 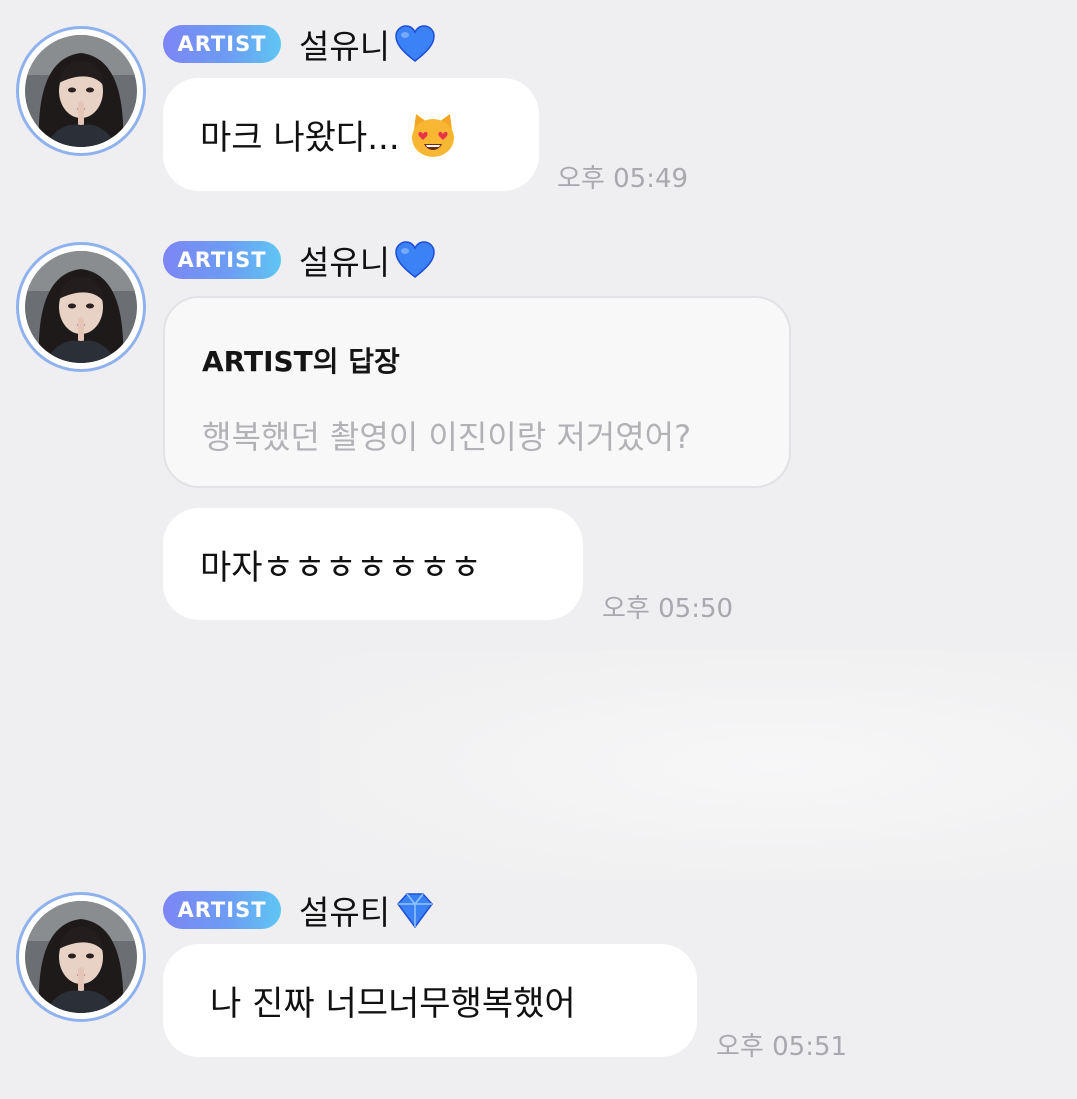 What do you see at coordinates (447, 437) in the screenshot?
I see `reply-quoted-text: 행복했던 촬영이 이진이랑 저거였어?` at bounding box center [447, 437].